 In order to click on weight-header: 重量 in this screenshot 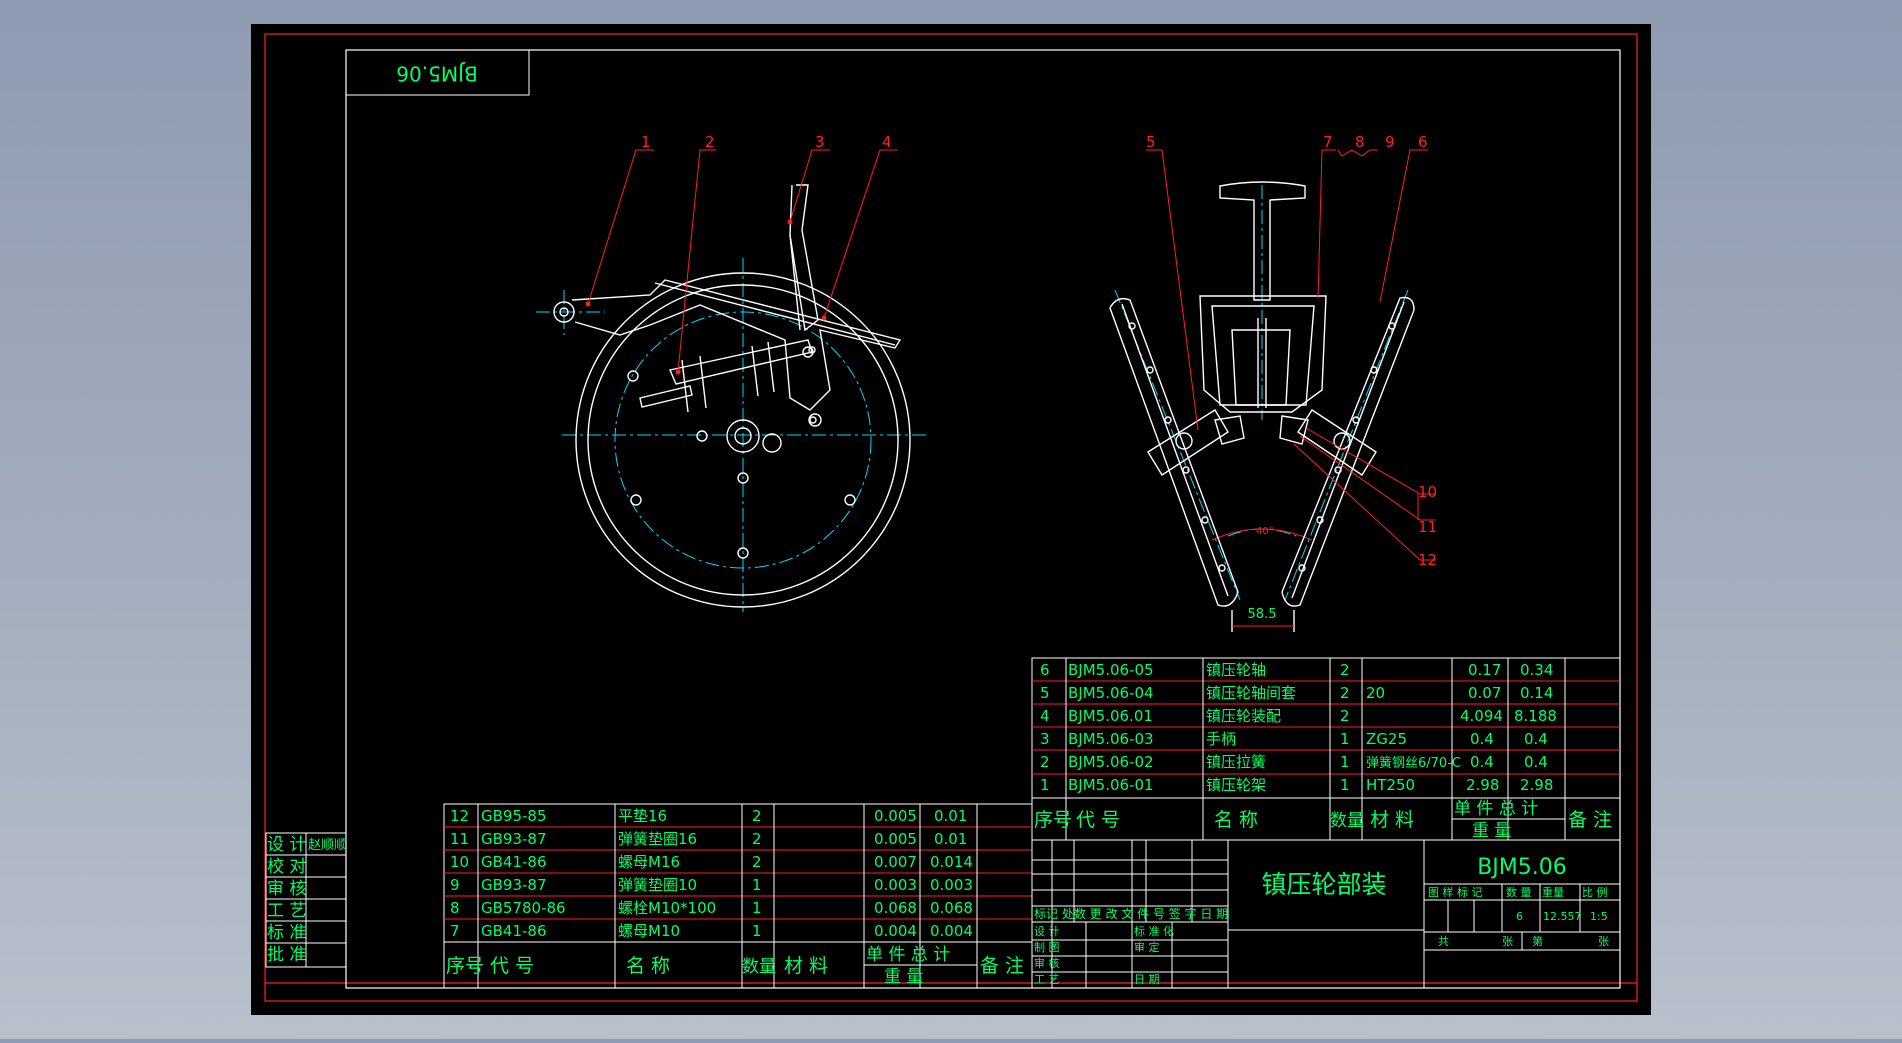, I will do `click(1553, 892)`.